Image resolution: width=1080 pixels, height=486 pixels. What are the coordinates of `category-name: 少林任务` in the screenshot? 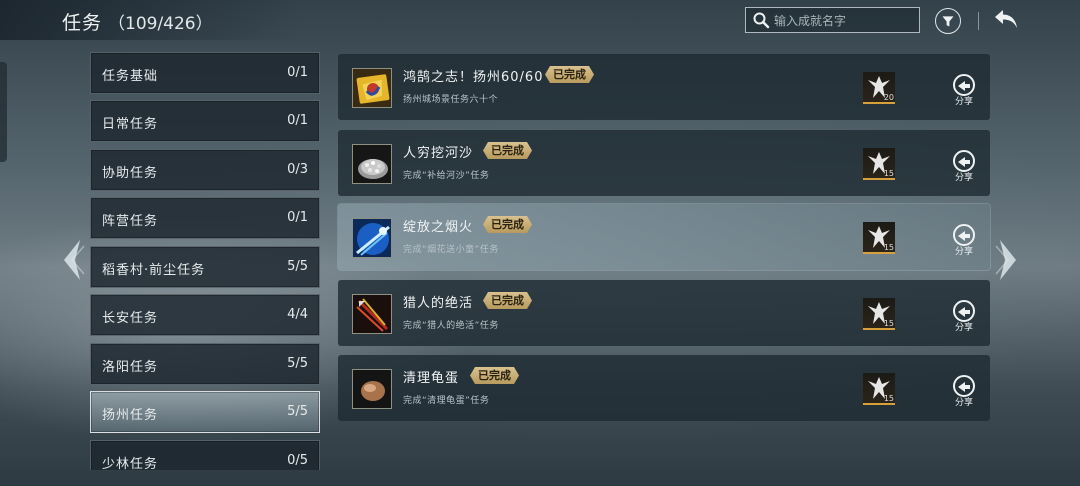 It's located at (130, 463).